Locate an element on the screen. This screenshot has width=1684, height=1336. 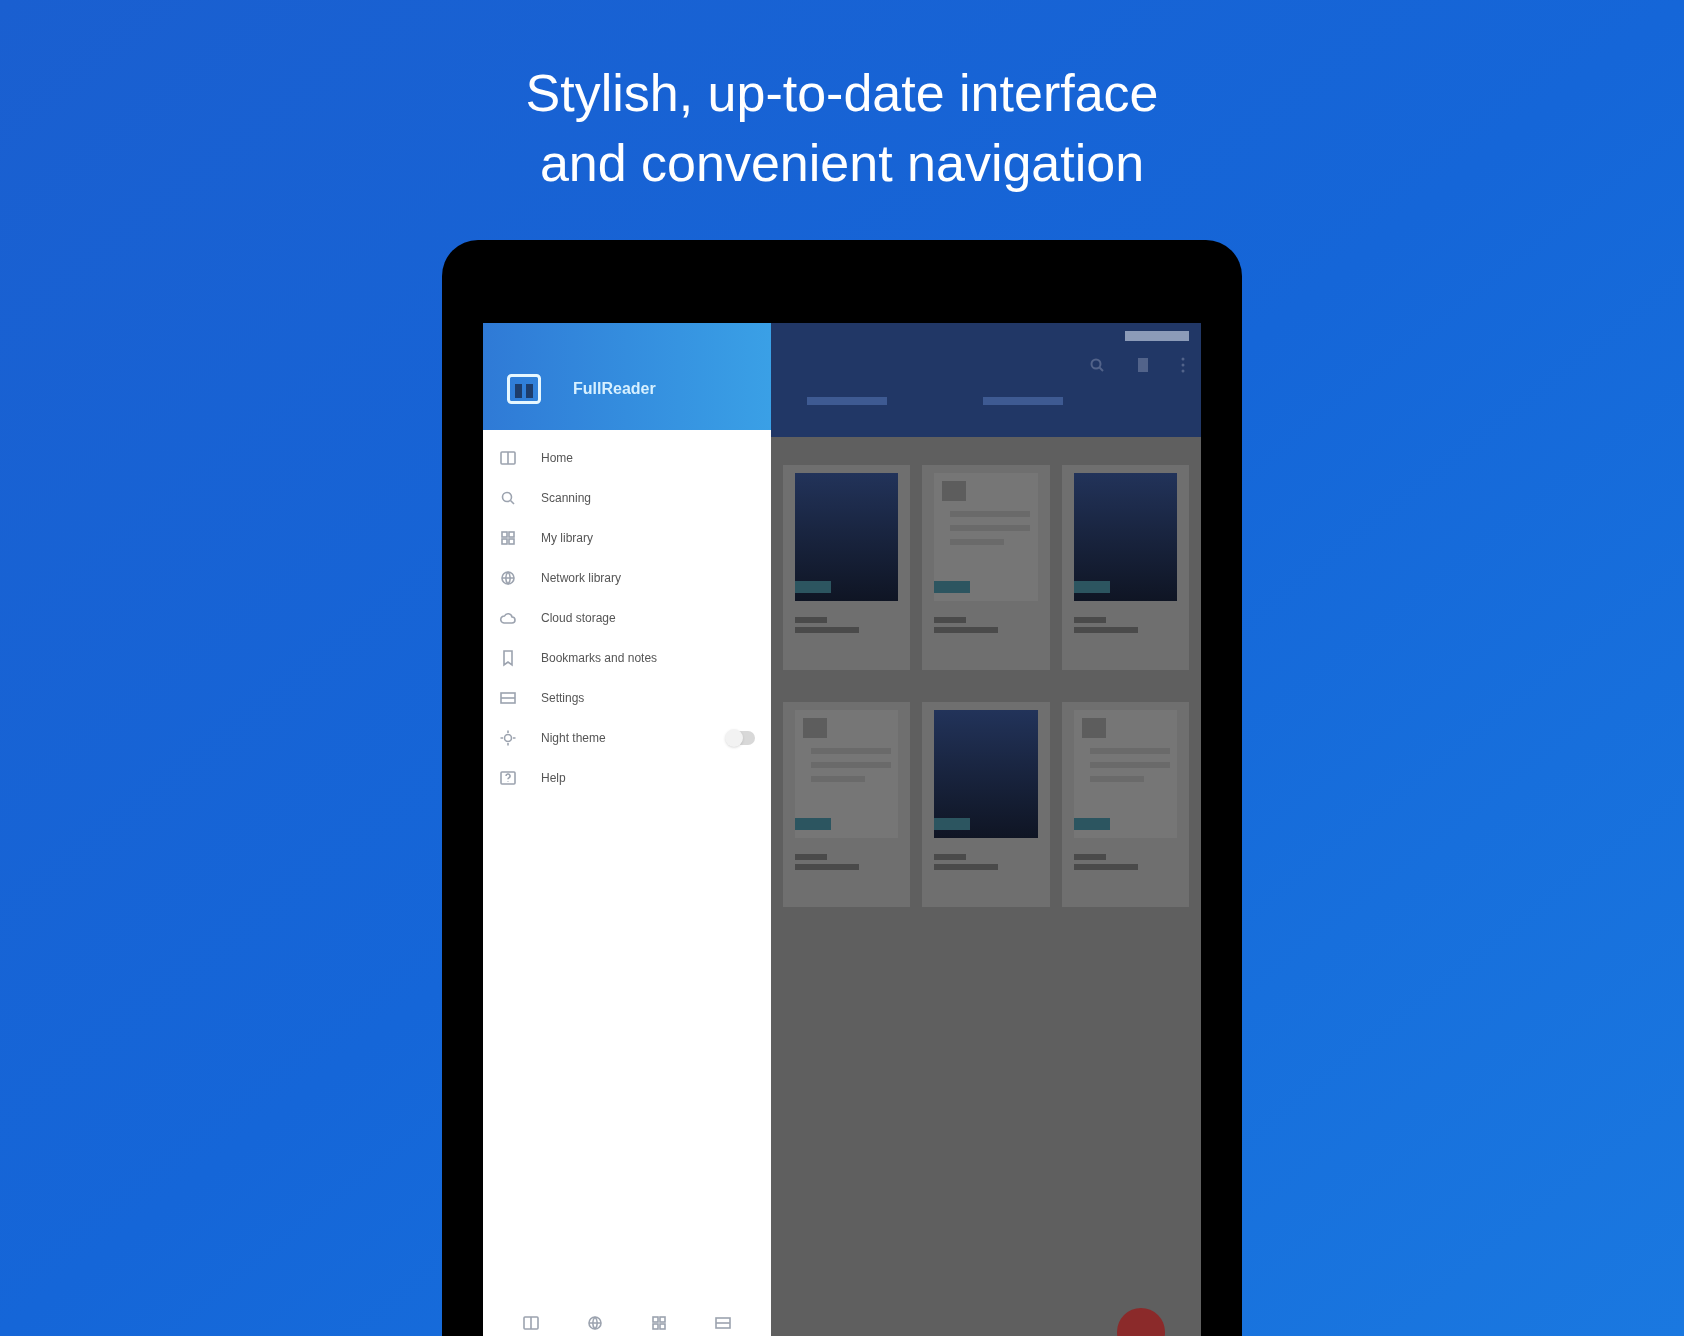
headline: and convenient navigation is located at coordinates (842, 163).